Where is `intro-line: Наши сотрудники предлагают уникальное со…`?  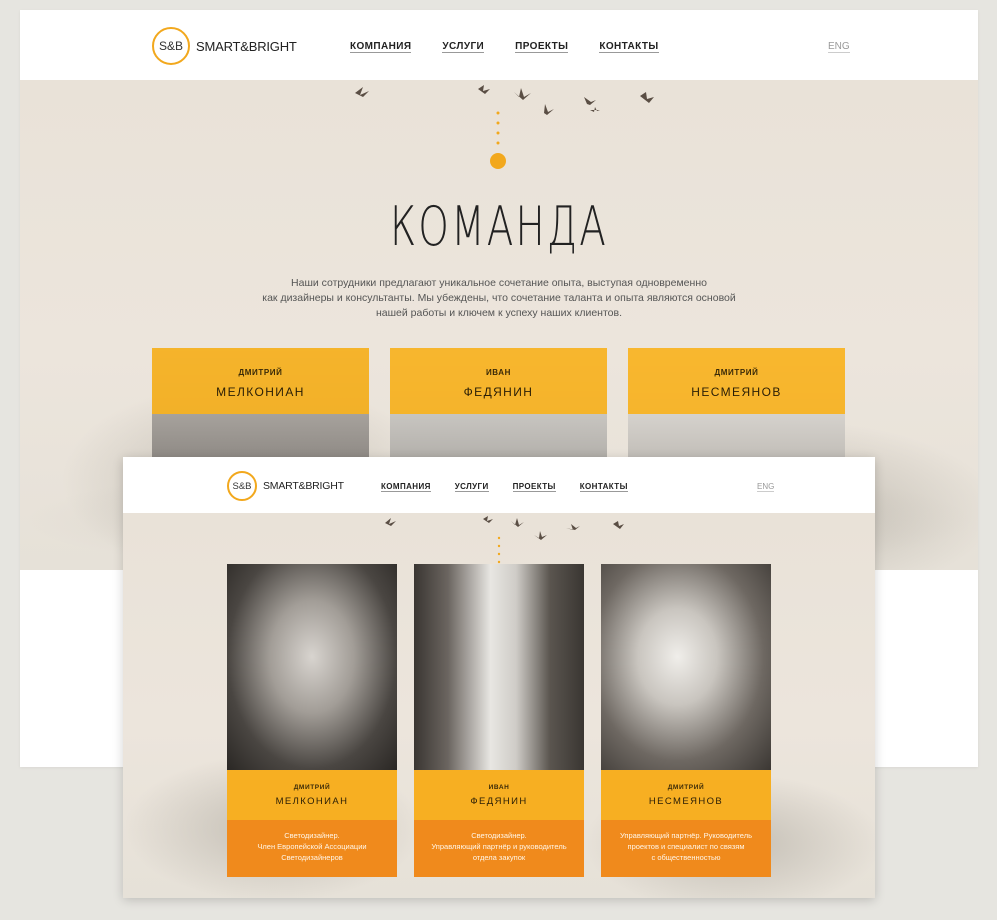
intro-line: Наши сотрудники предлагают уникальное со… is located at coordinates (499, 283).